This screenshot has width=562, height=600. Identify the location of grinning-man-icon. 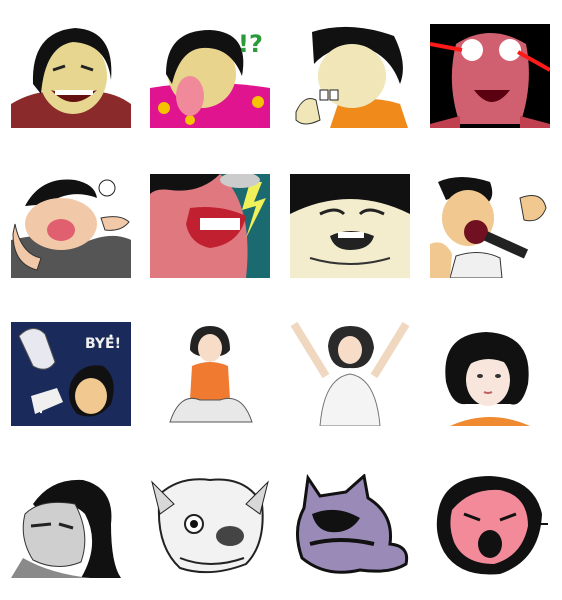
(71, 76).